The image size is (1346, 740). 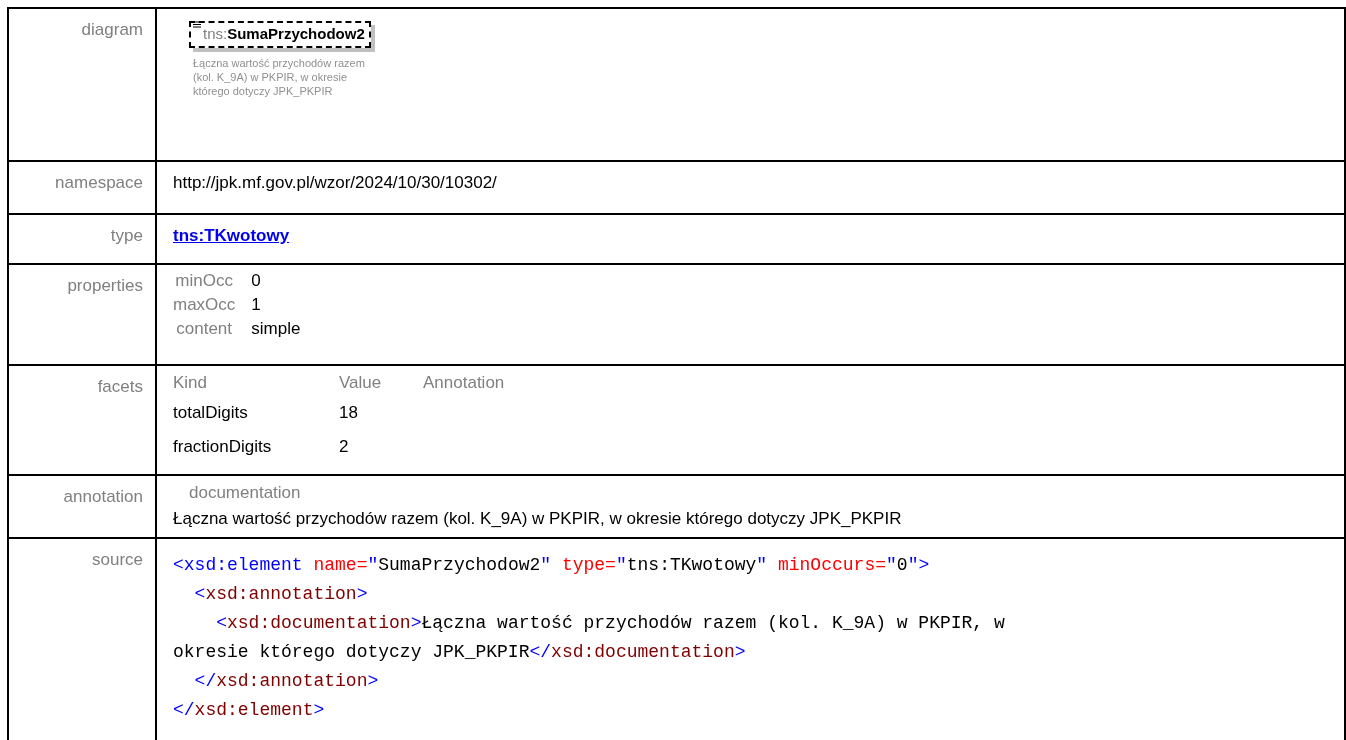 What do you see at coordinates (210, 412) in the screenshot?
I see `facet-kind: totalDigits` at bounding box center [210, 412].